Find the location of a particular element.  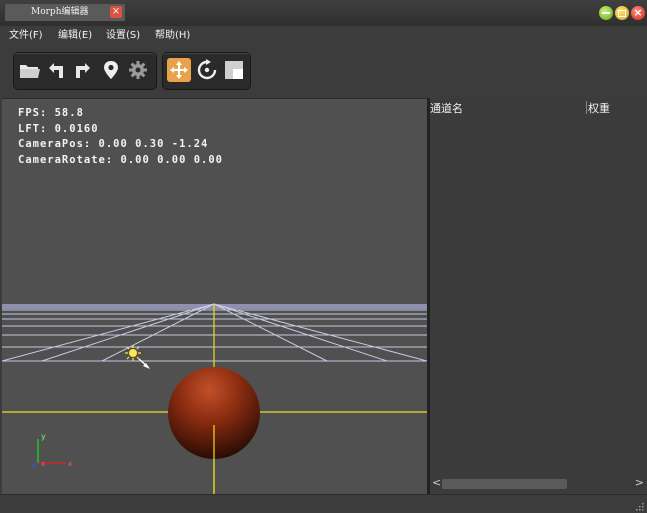

scrollbar-thumb is located at coordinates (504, 484).